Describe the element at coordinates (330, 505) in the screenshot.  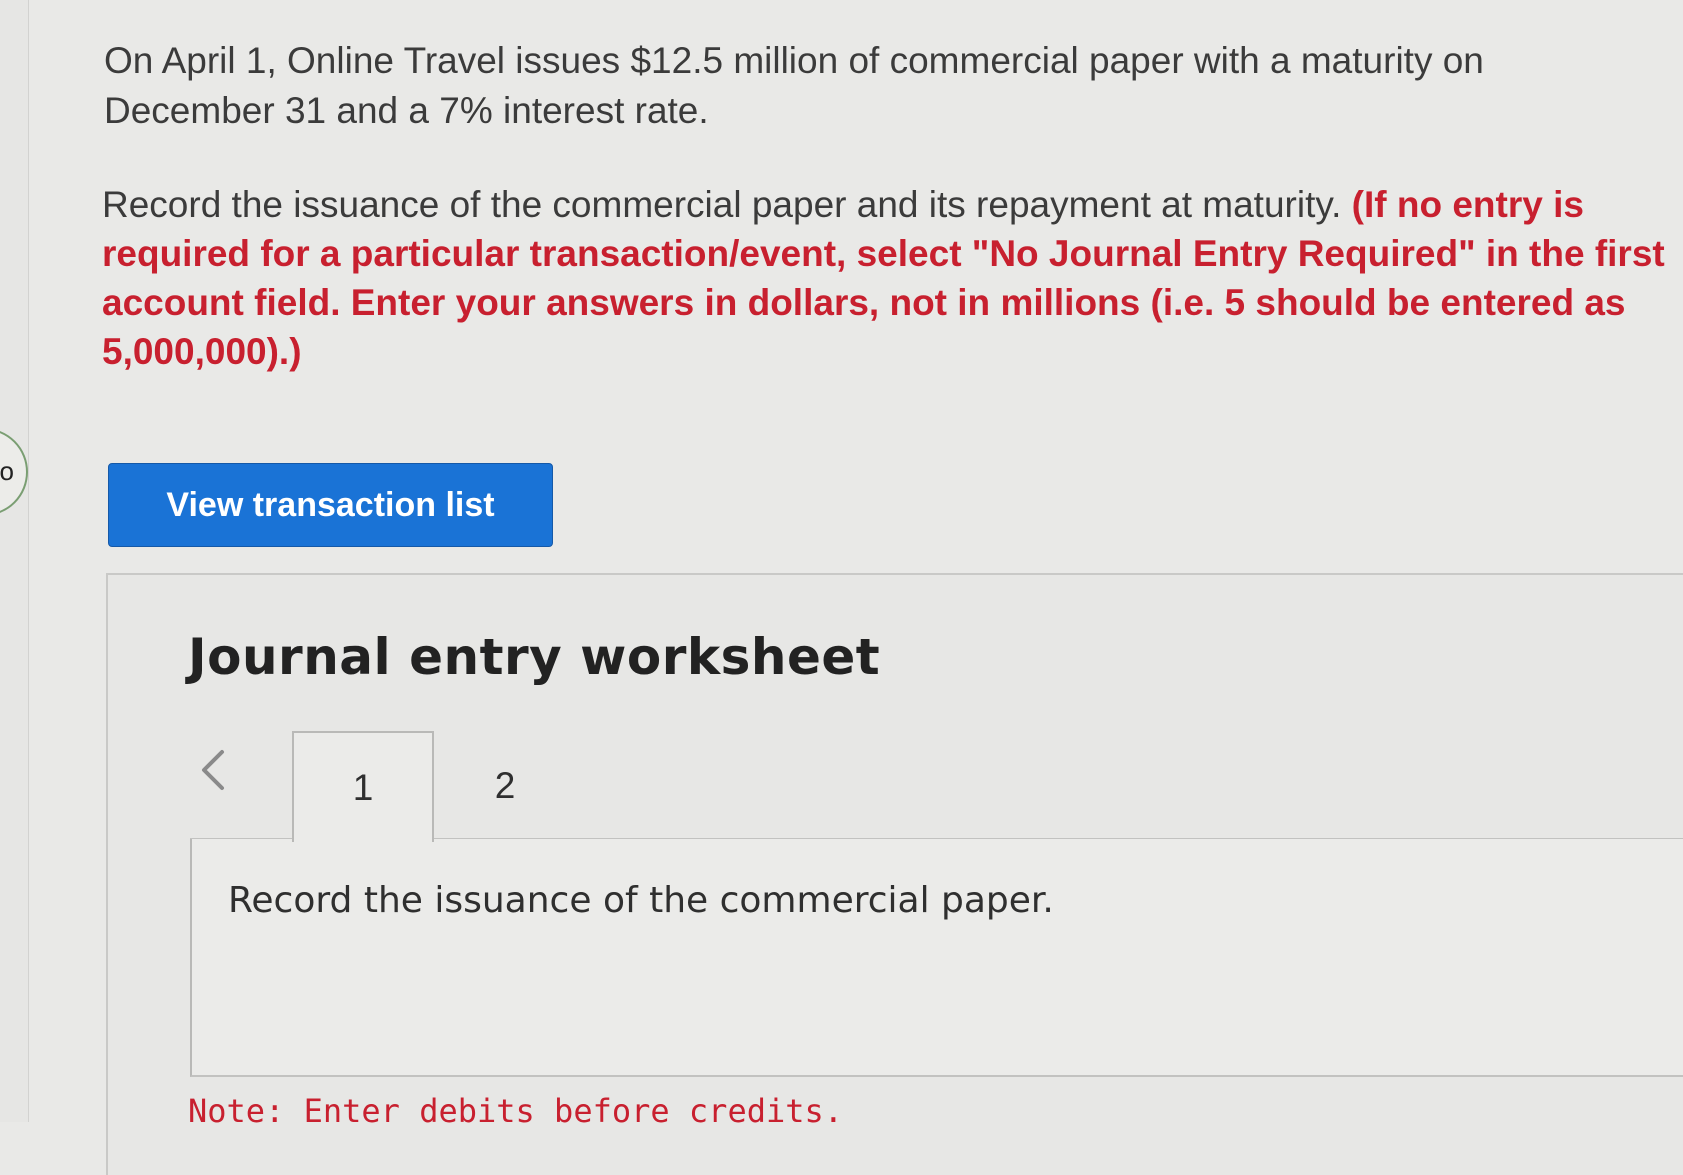
I see `view-transaction-list-button: View transaction list` at that location.